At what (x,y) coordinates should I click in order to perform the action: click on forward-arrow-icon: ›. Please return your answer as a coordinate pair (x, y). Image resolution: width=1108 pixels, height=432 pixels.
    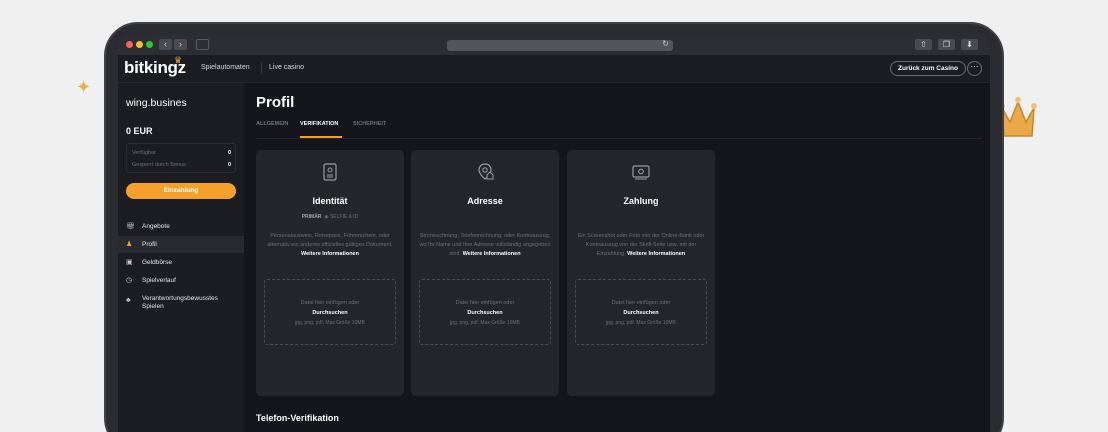
    Looking at the image, I should click on (180, 44).